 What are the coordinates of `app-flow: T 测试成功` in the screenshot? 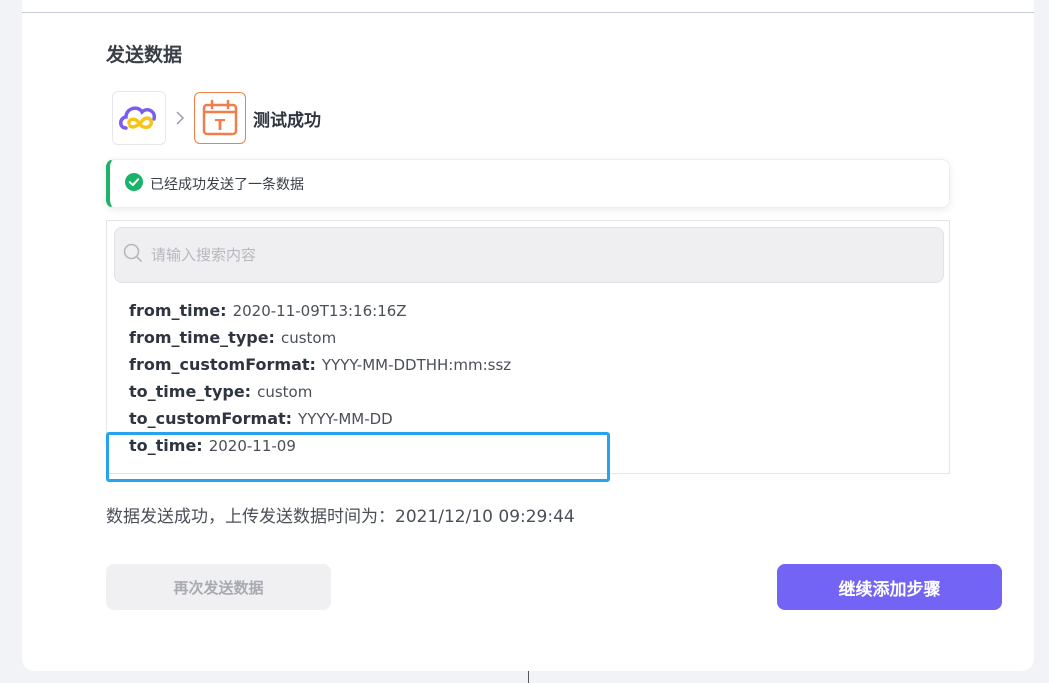 It's located at (216, 118).